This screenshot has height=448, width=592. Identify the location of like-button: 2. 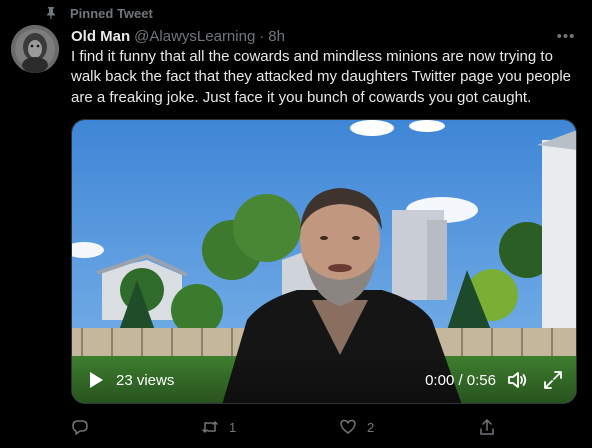
(356, 427).